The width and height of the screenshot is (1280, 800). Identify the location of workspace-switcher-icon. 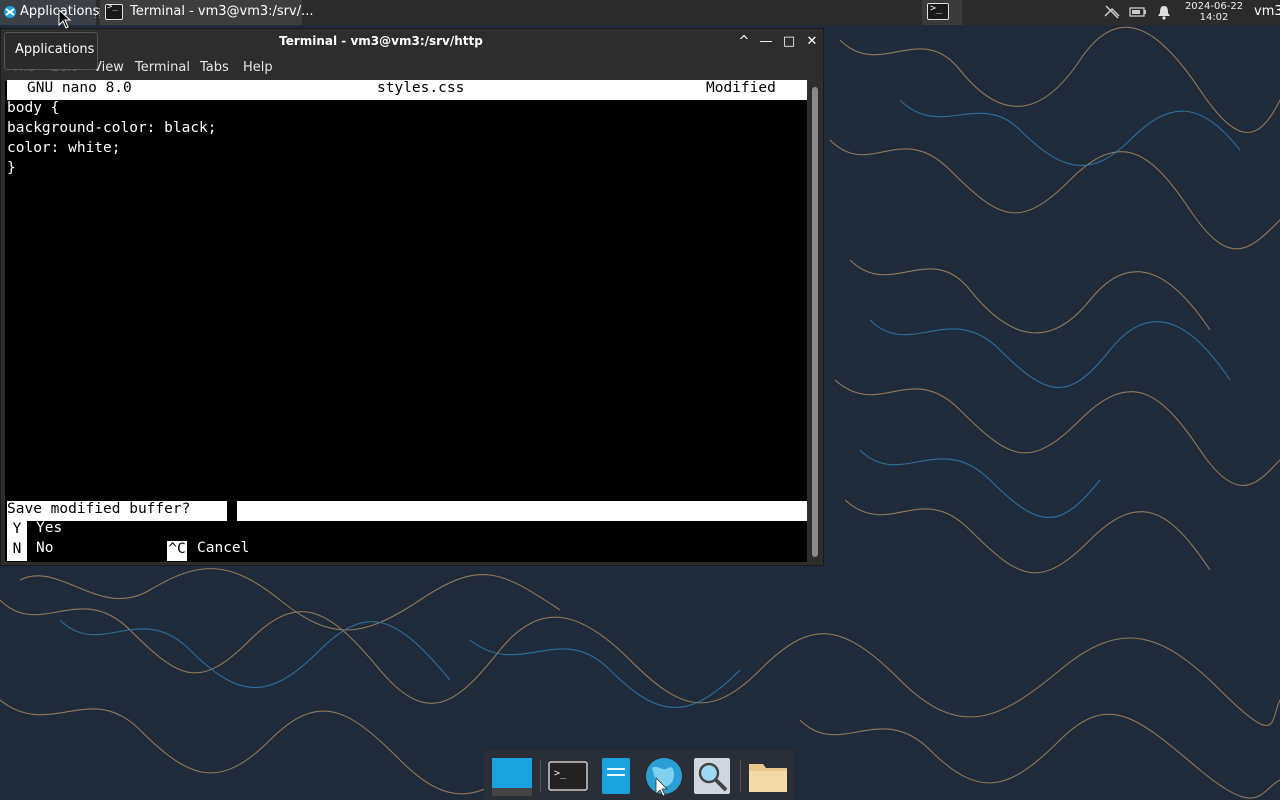
(512, 776).